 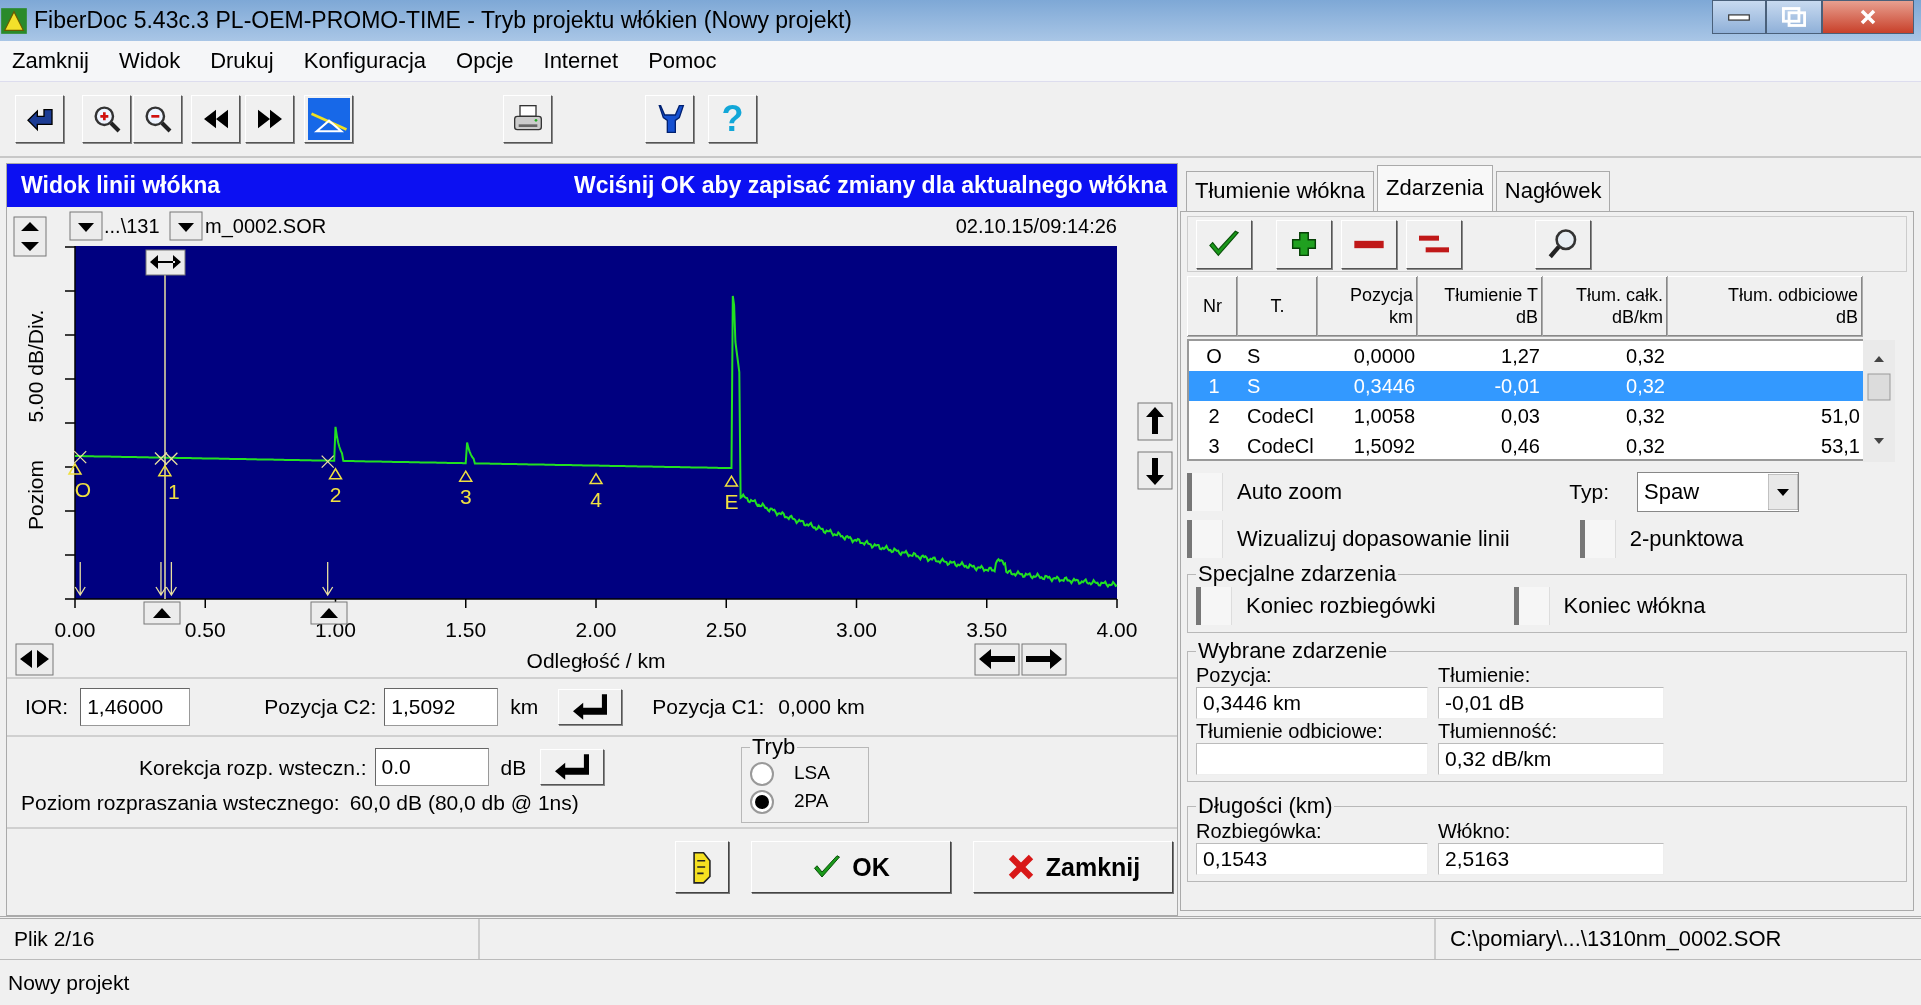 What do you see at coordinates (150, 61) in the screenshot?
I see `menu-item: Widok` at bounding box center [150, 61].